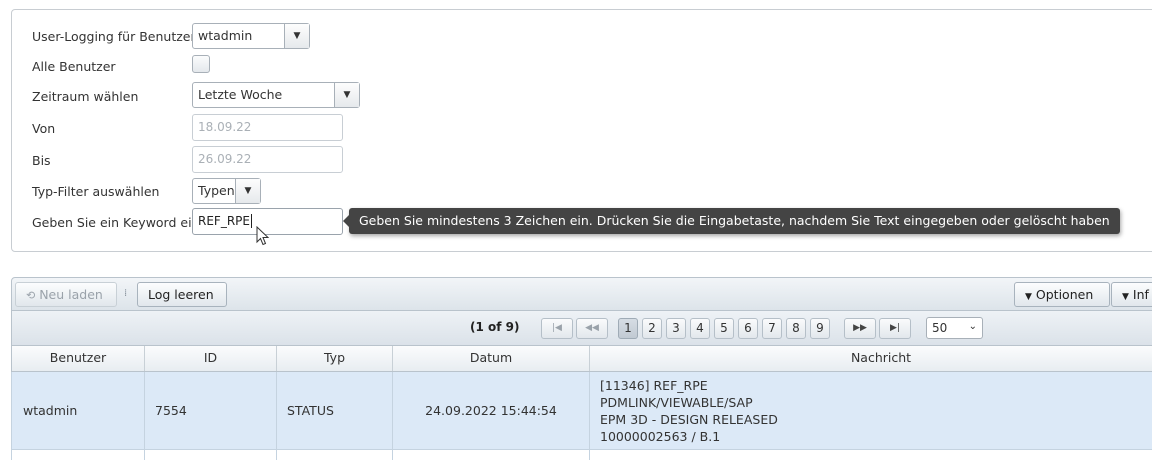  Describe the element at coordinates (114, 36) in the screenshot. I see `user-label: User-Logging für Benutzer` at that location.